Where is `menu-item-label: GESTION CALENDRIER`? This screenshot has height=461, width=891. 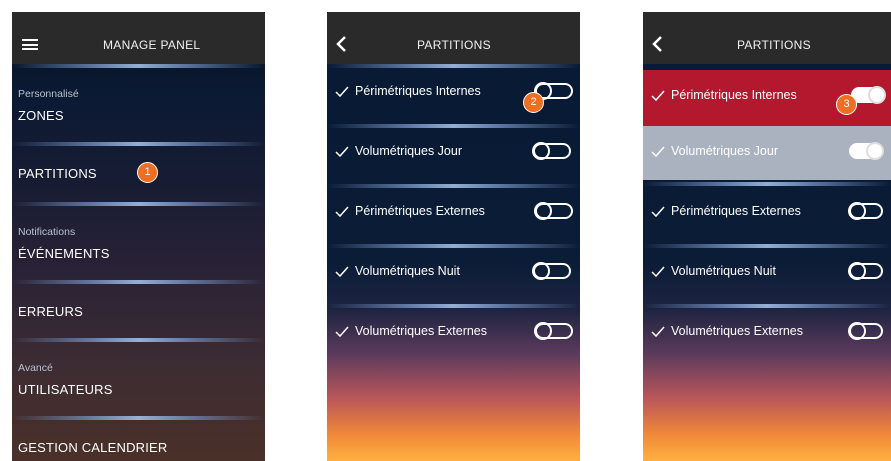 menu-item-label: GESTION CALENDRIER is located at coordinates (93, 447).